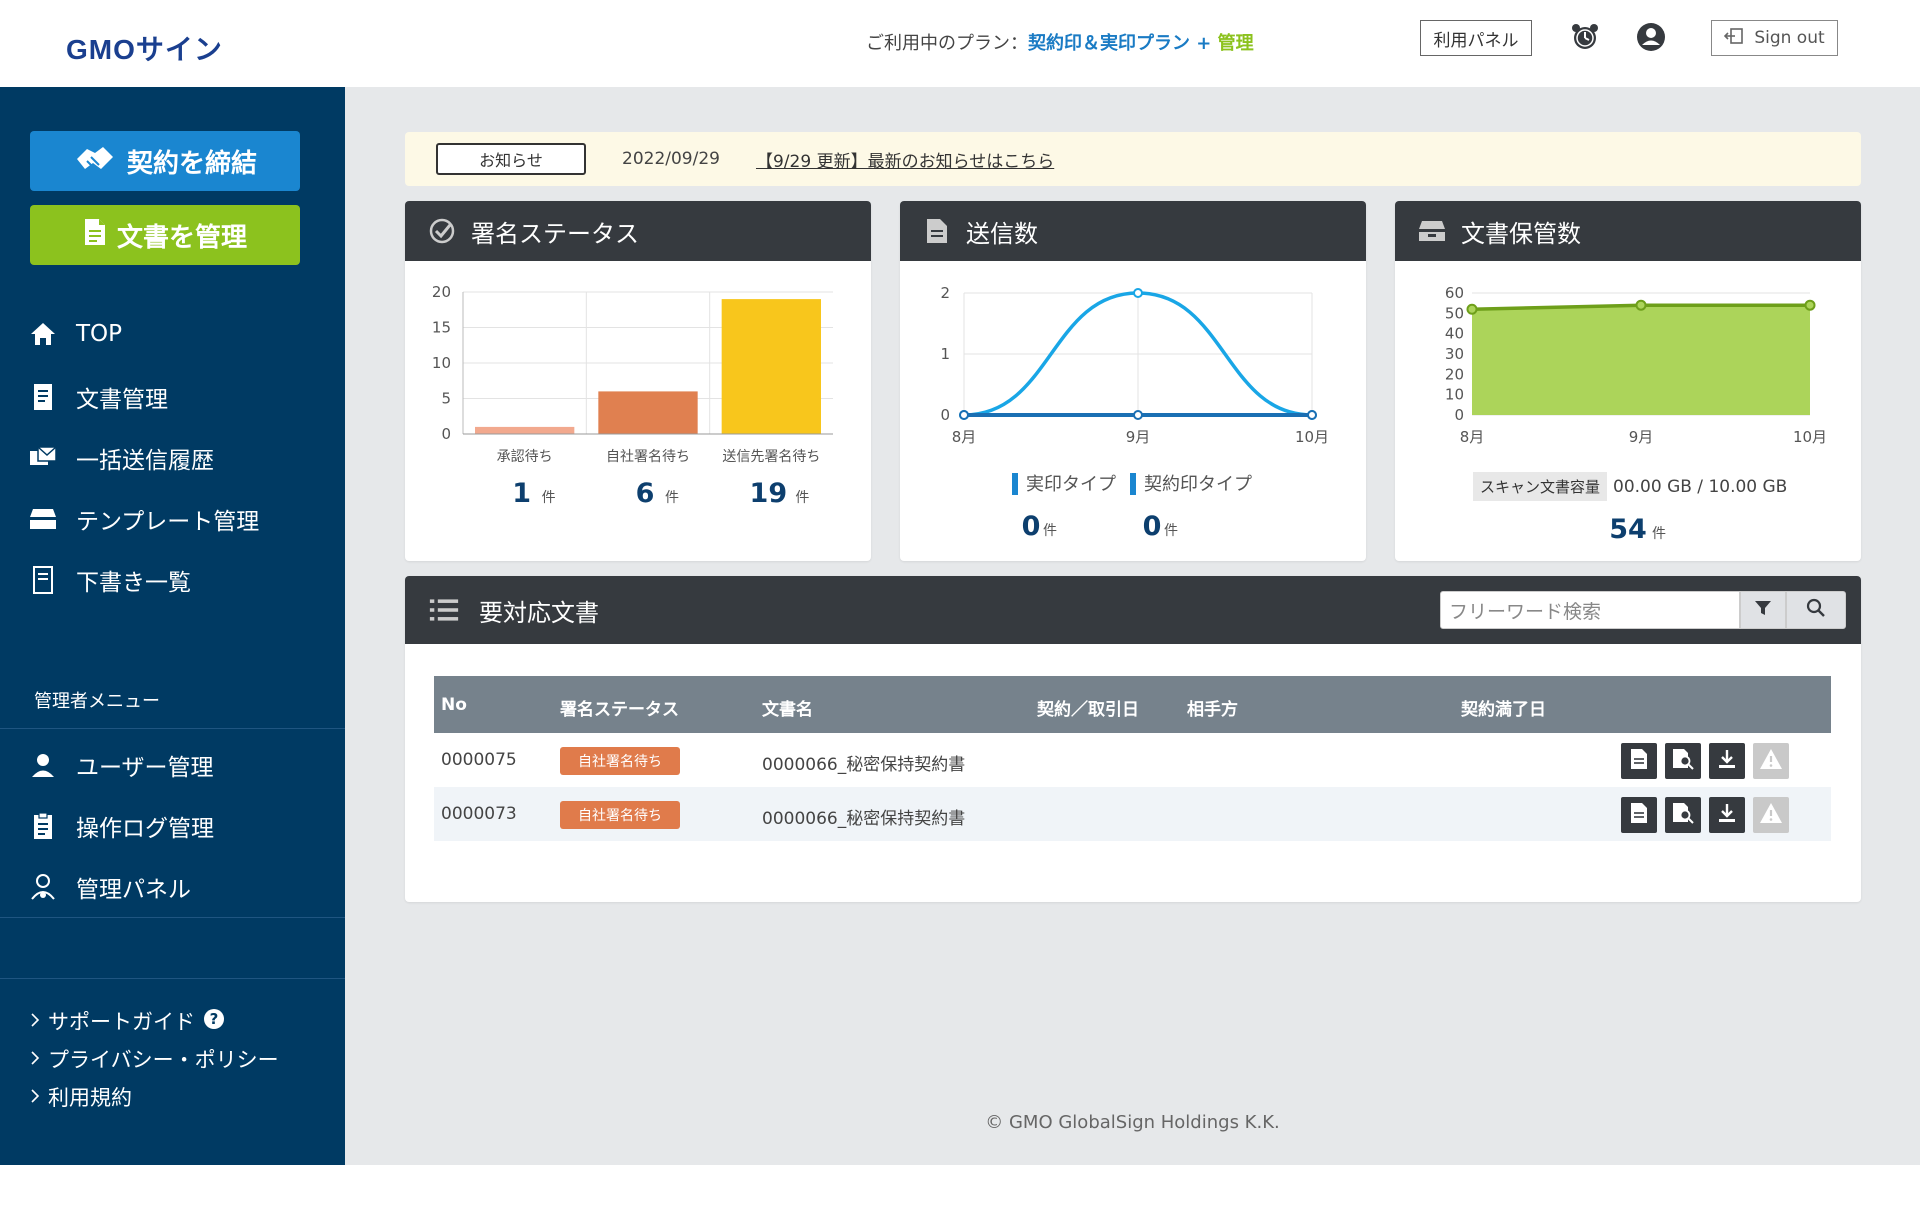 The width and height of the screenshot is (1920, 1216). Describe the element at coordinates (1774, 38) in the screenshot. I see `sign-out-button: Sign out` at that location.